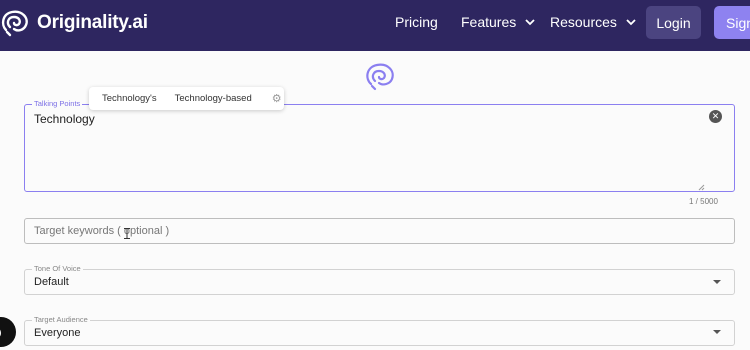  Describe the element at coordinates (57, 103) in the screenshot. I see `talking-points-label: Talking Points` at that location.